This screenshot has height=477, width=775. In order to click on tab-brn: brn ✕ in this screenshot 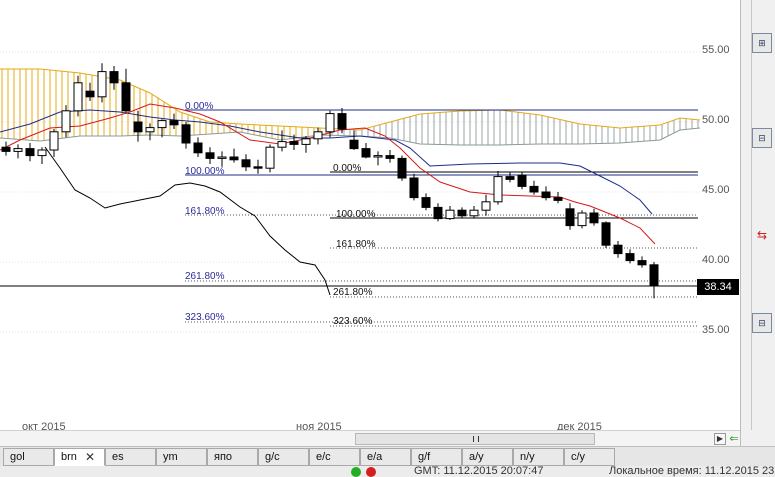, I will do `click(79, 457)`.